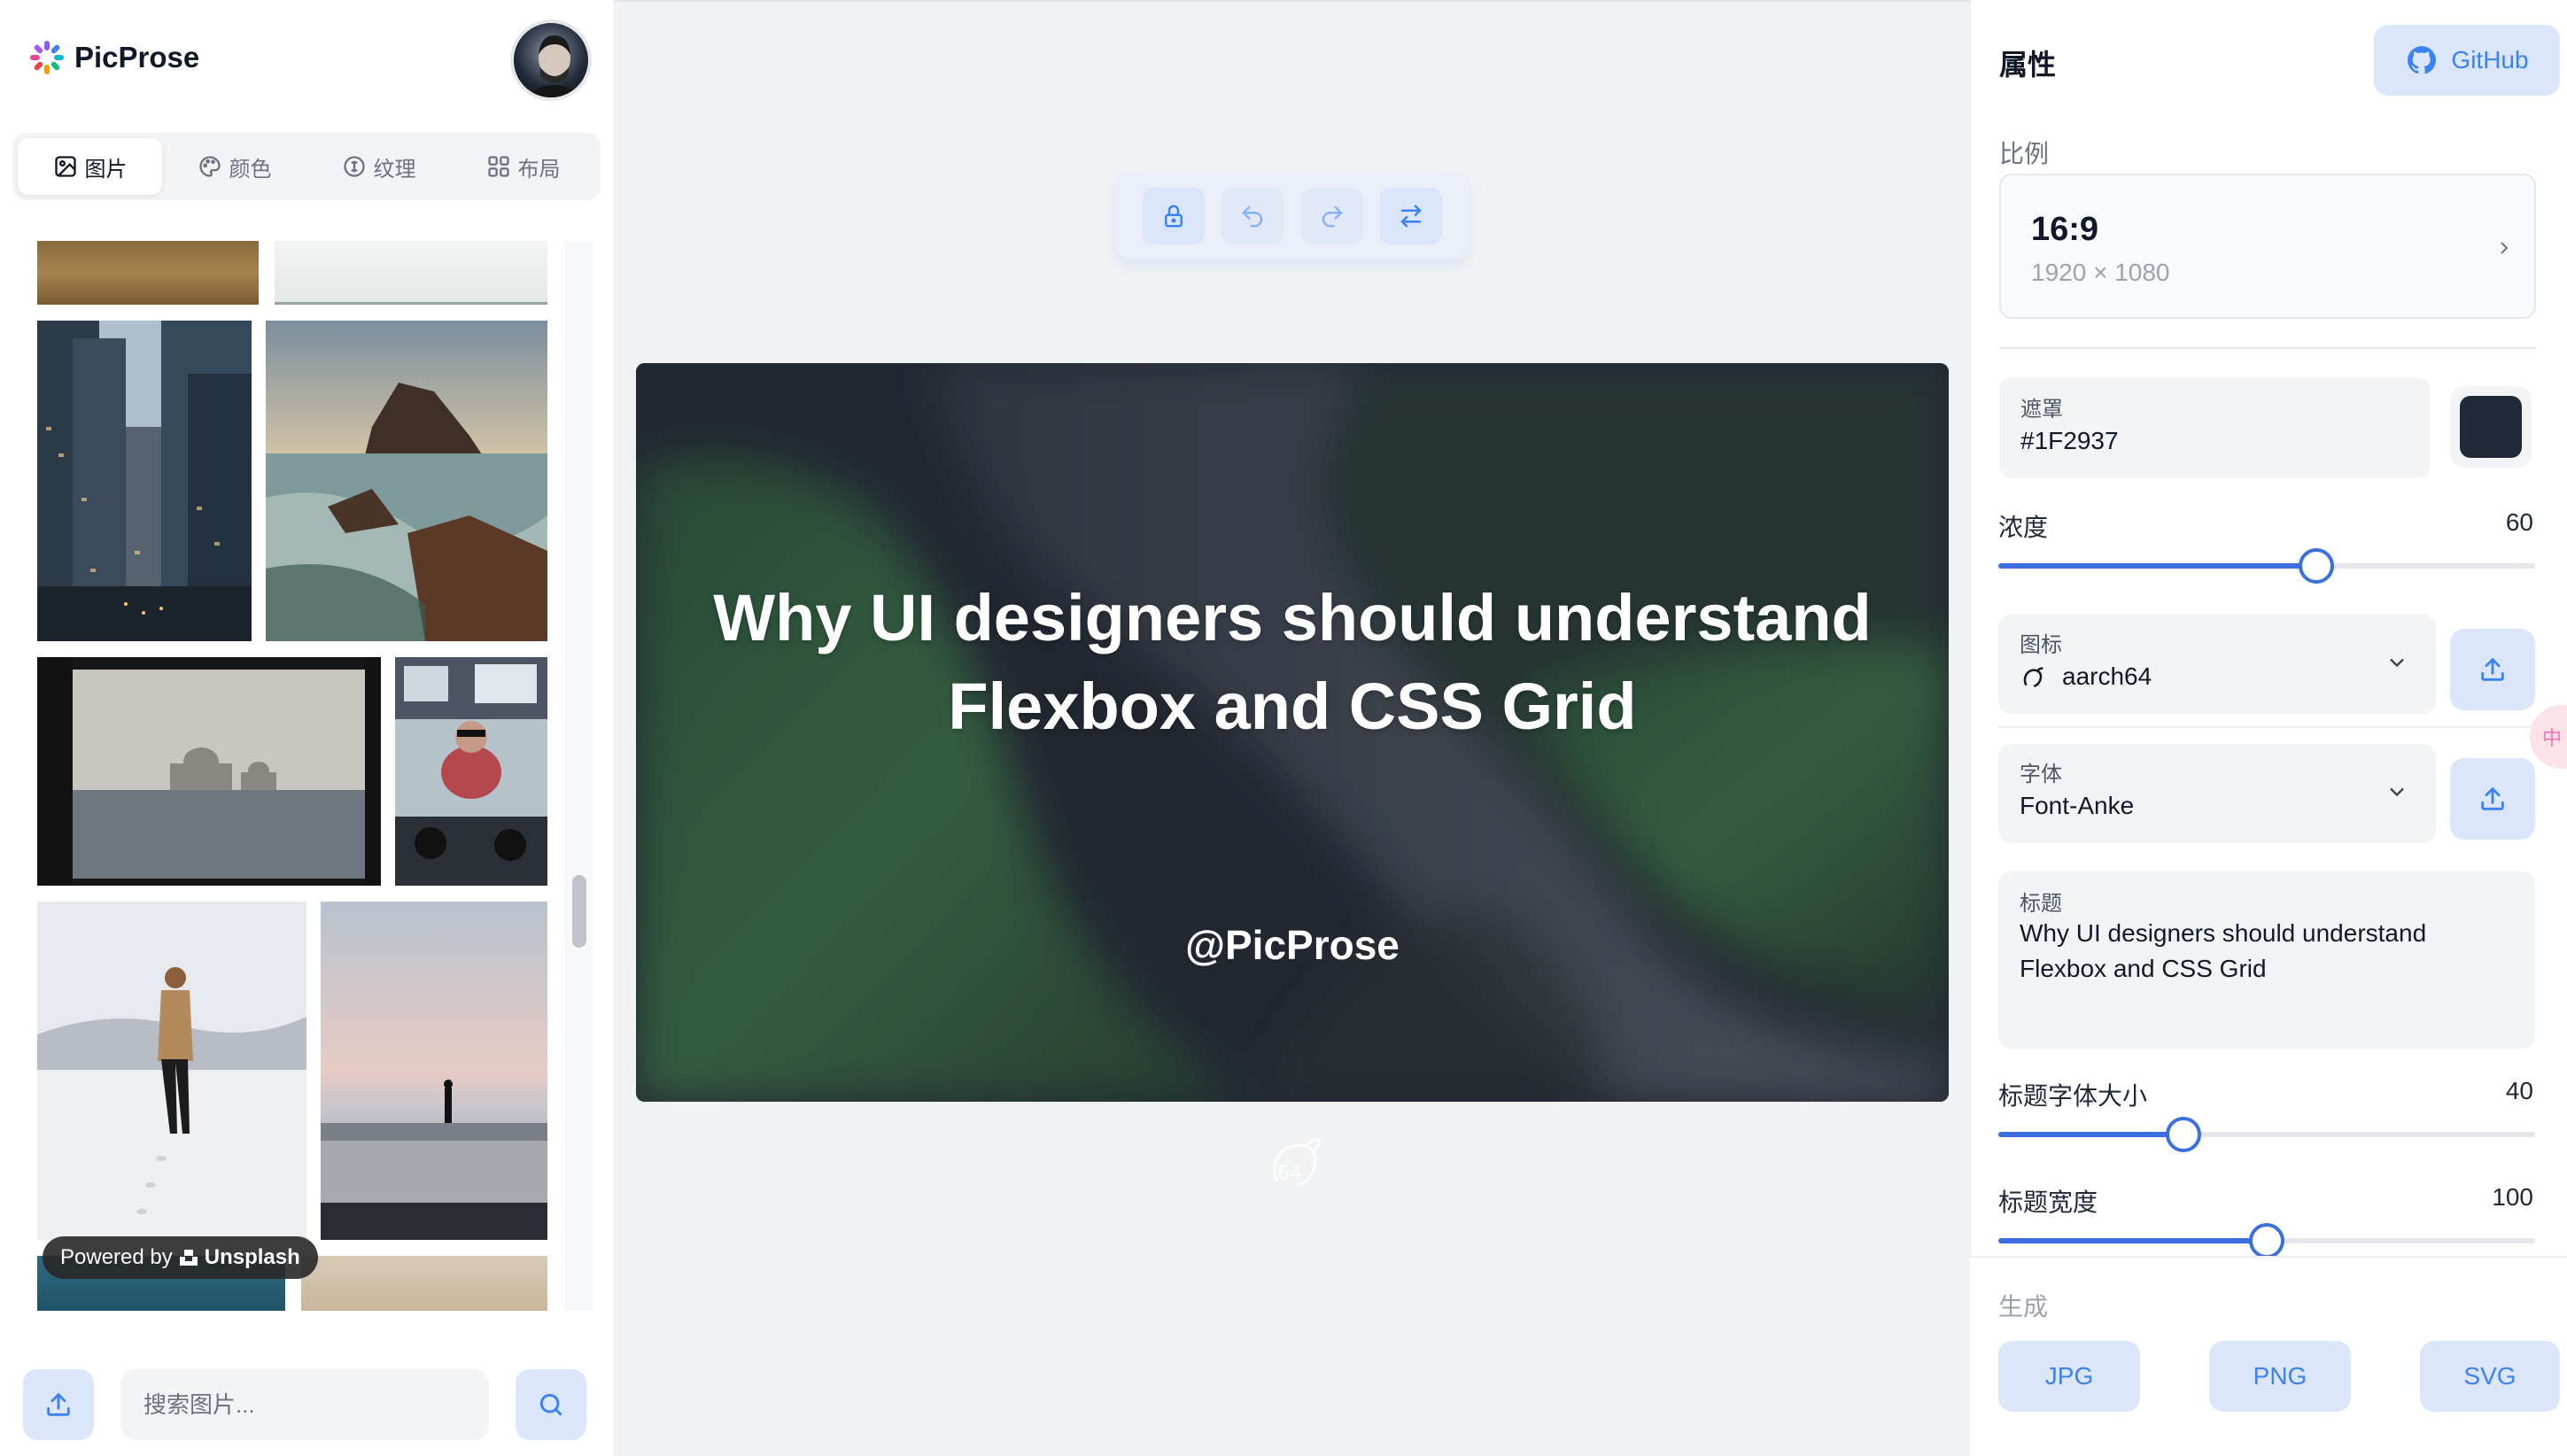  What do you see at coordinates (144, 481) in the screenshot?
I see `gallery-image-skyscrapers` at bounding box center [144, 481].